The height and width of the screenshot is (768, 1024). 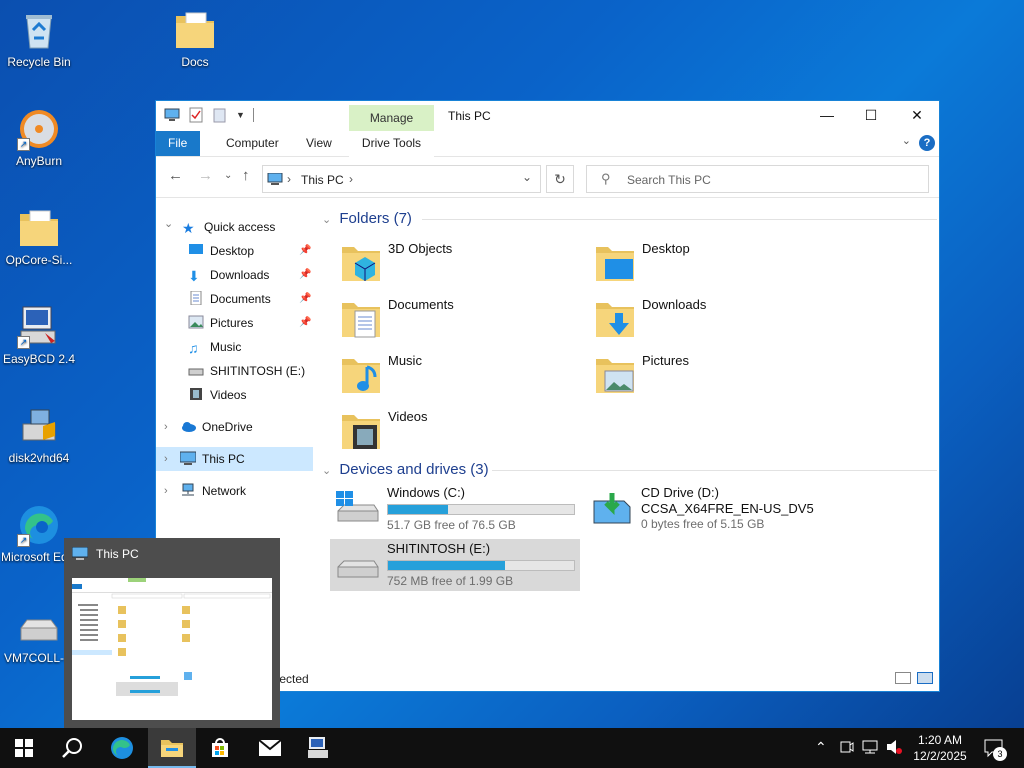 What do you see at coordinates (615, 319) in the screenshot?
I see `downloads-folder-icon` at bounding box center [615, 319].